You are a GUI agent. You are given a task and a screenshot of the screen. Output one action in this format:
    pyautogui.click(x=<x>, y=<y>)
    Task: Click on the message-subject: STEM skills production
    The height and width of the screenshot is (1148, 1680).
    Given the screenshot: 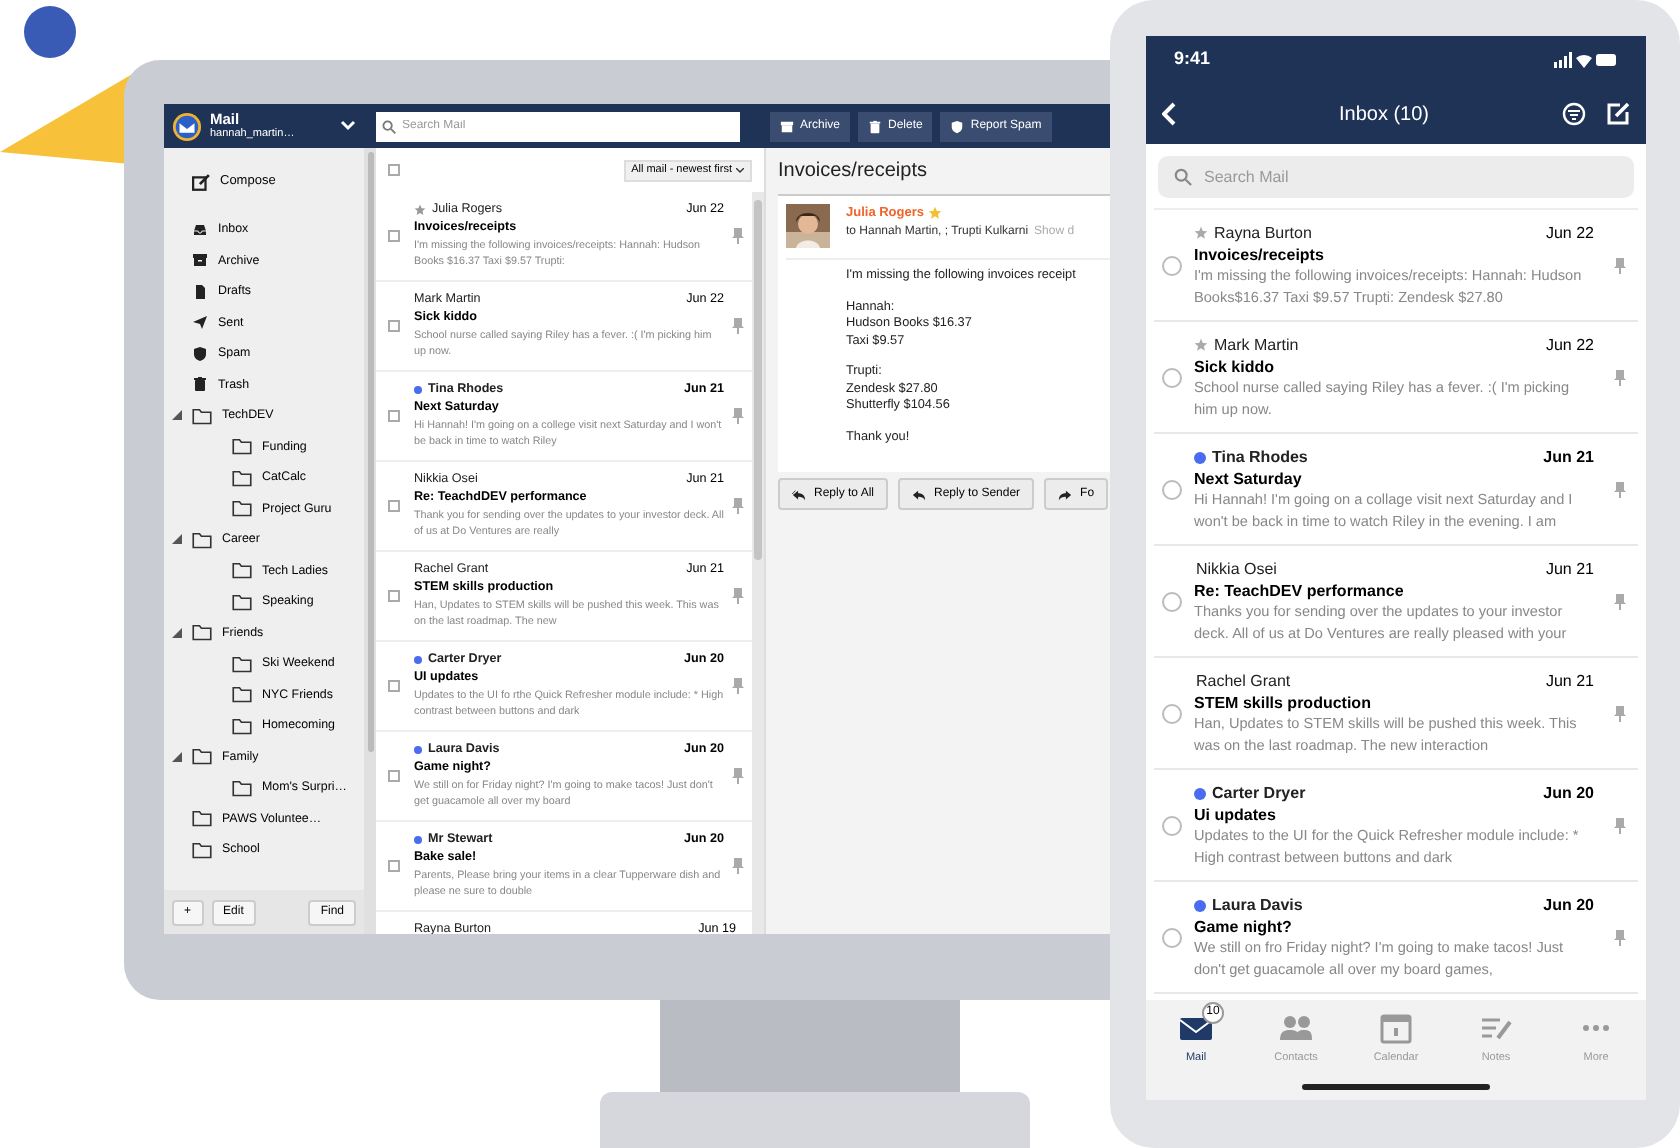 What is the action you would take?
    pyautogui.click(x=1283, y=703)
    